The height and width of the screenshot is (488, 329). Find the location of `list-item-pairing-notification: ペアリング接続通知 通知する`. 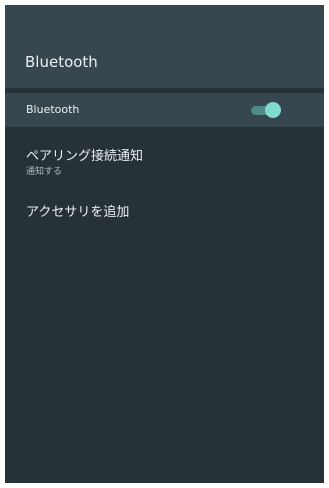

list-item-pairing-notification: ペアリング接続通知 通知する is located at coordinates (84, 163).